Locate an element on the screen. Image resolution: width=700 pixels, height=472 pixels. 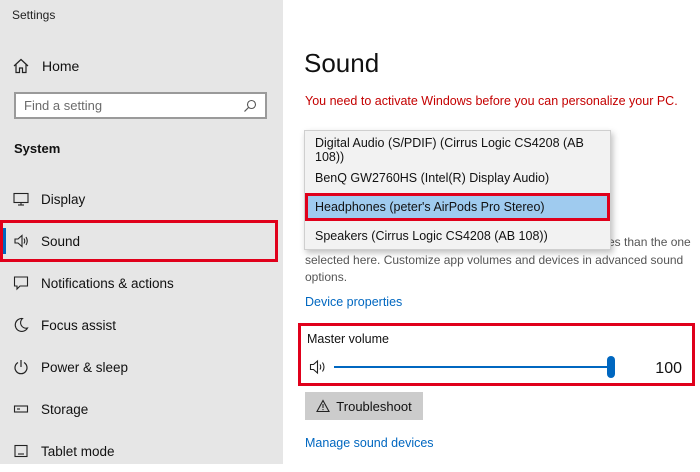
search-placeholder: Find a setting is located at coordinates (63, 105).